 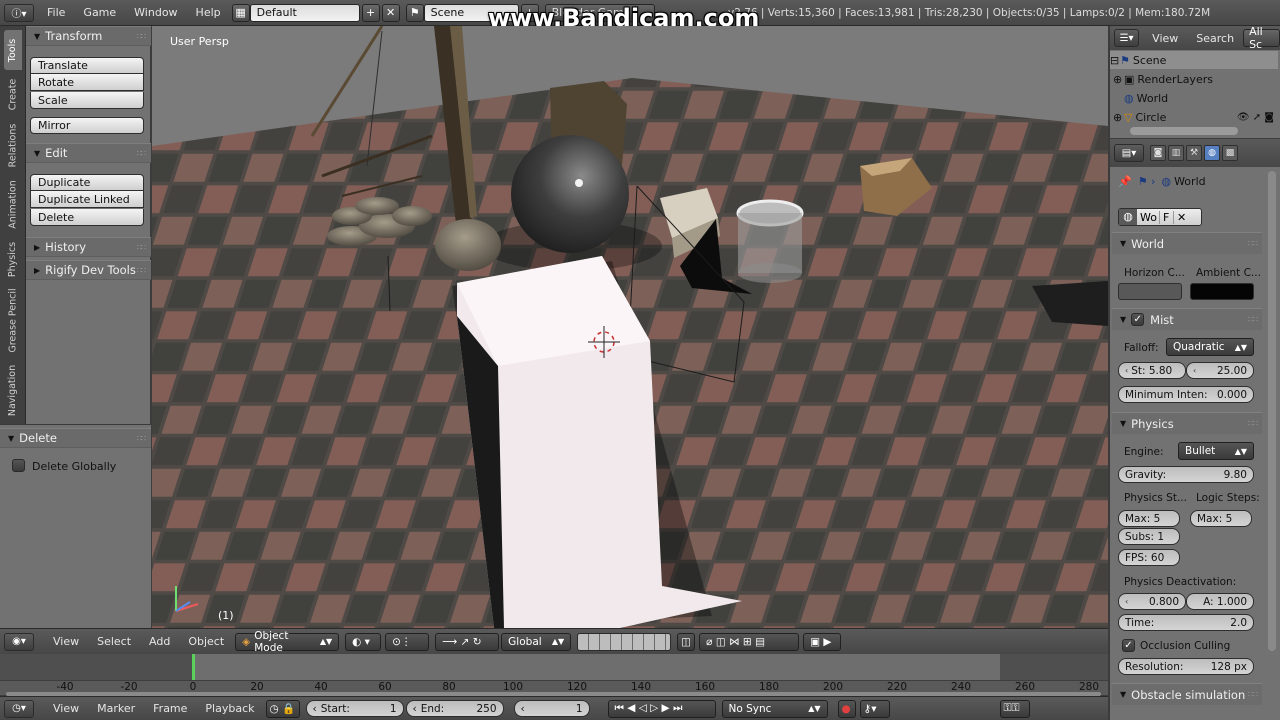 I want to click on world-section-header: ▼ World ∷∷, so click(x=1187, y=243).